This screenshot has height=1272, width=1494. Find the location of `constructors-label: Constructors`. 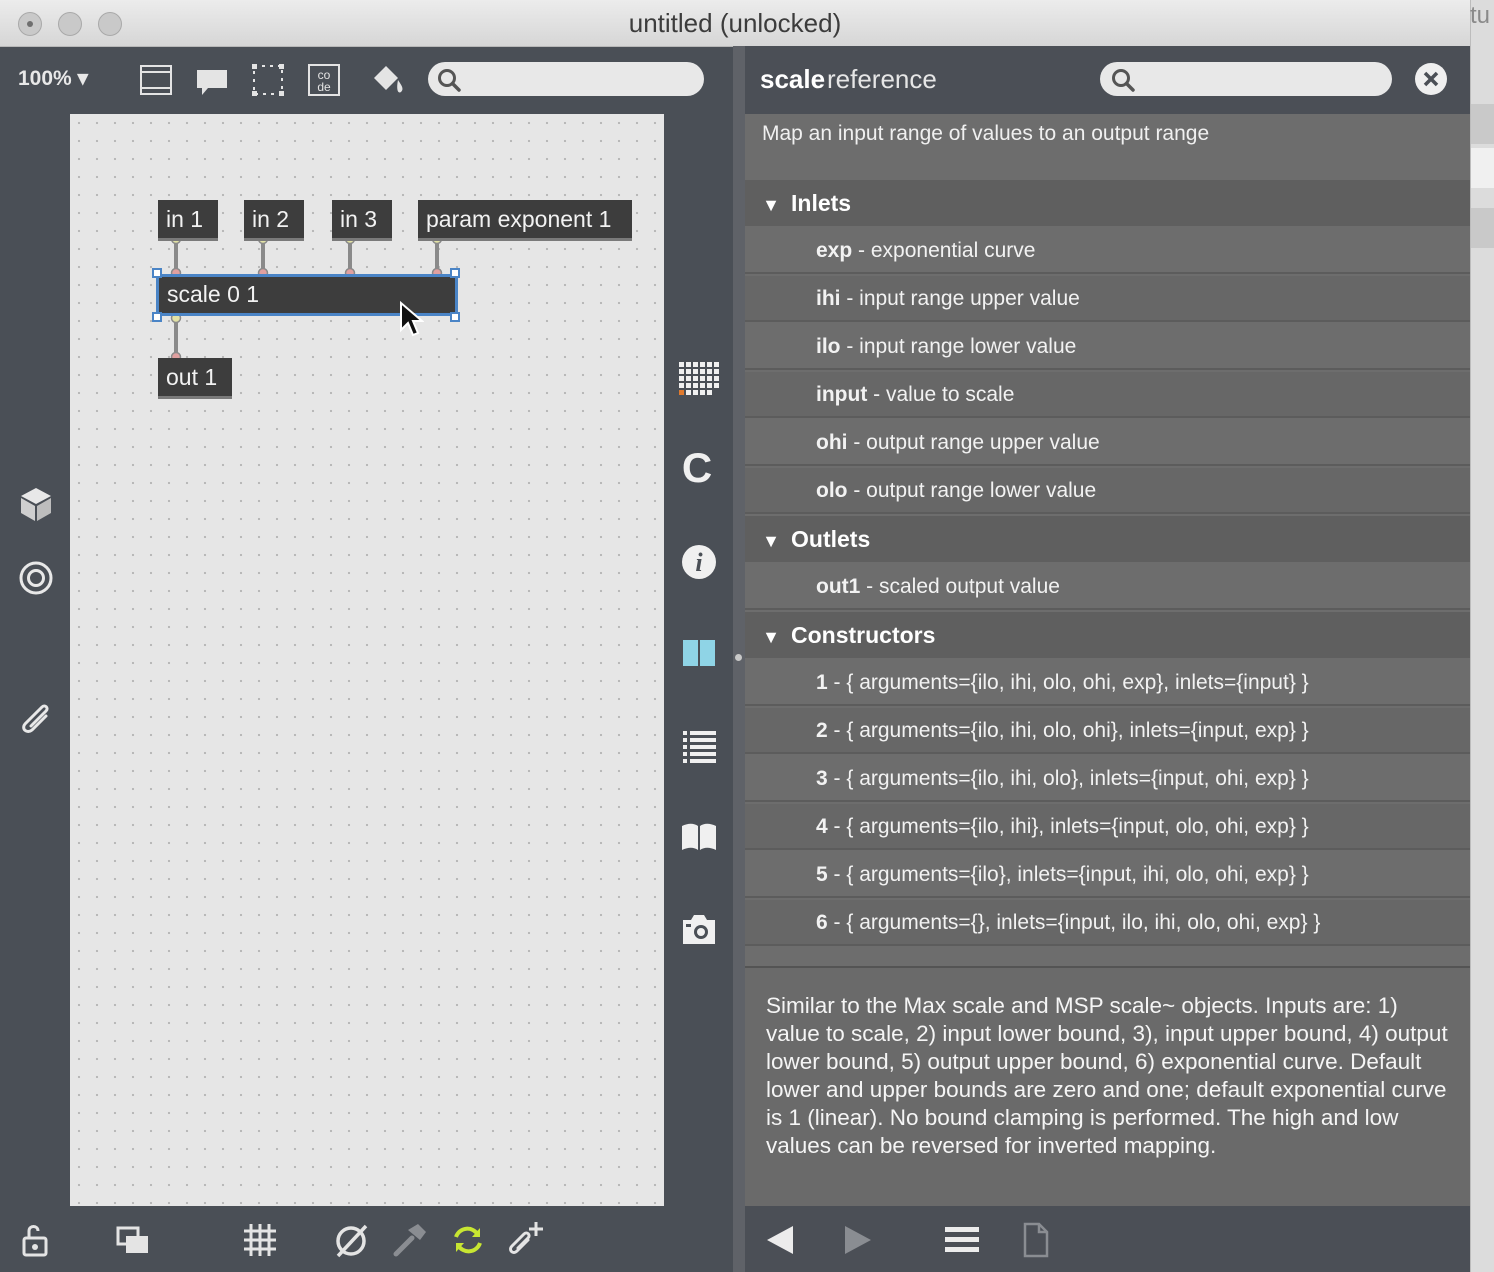

constructors-label: Constructors is located at coordinates (863, 635).